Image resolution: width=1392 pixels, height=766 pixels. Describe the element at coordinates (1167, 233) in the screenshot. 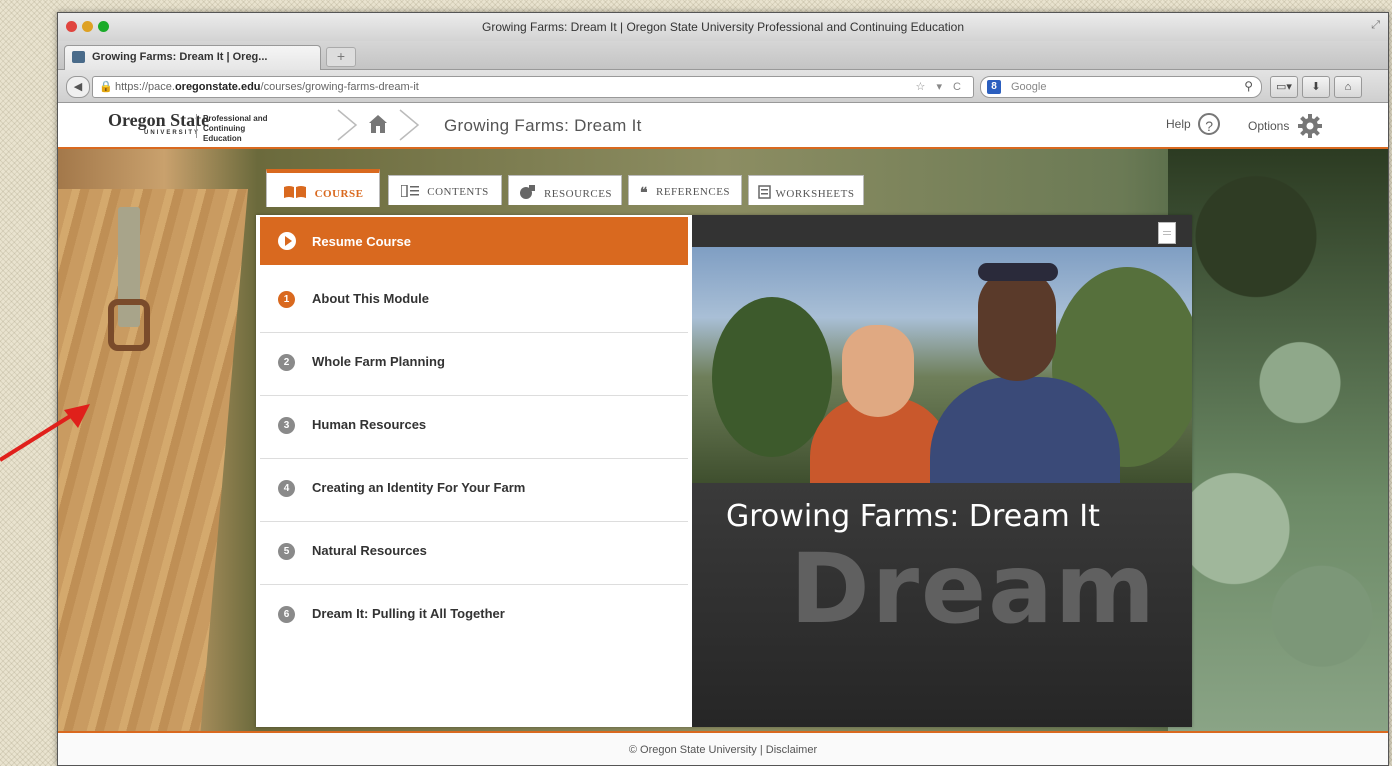

I see `transcript-icon` at that location.